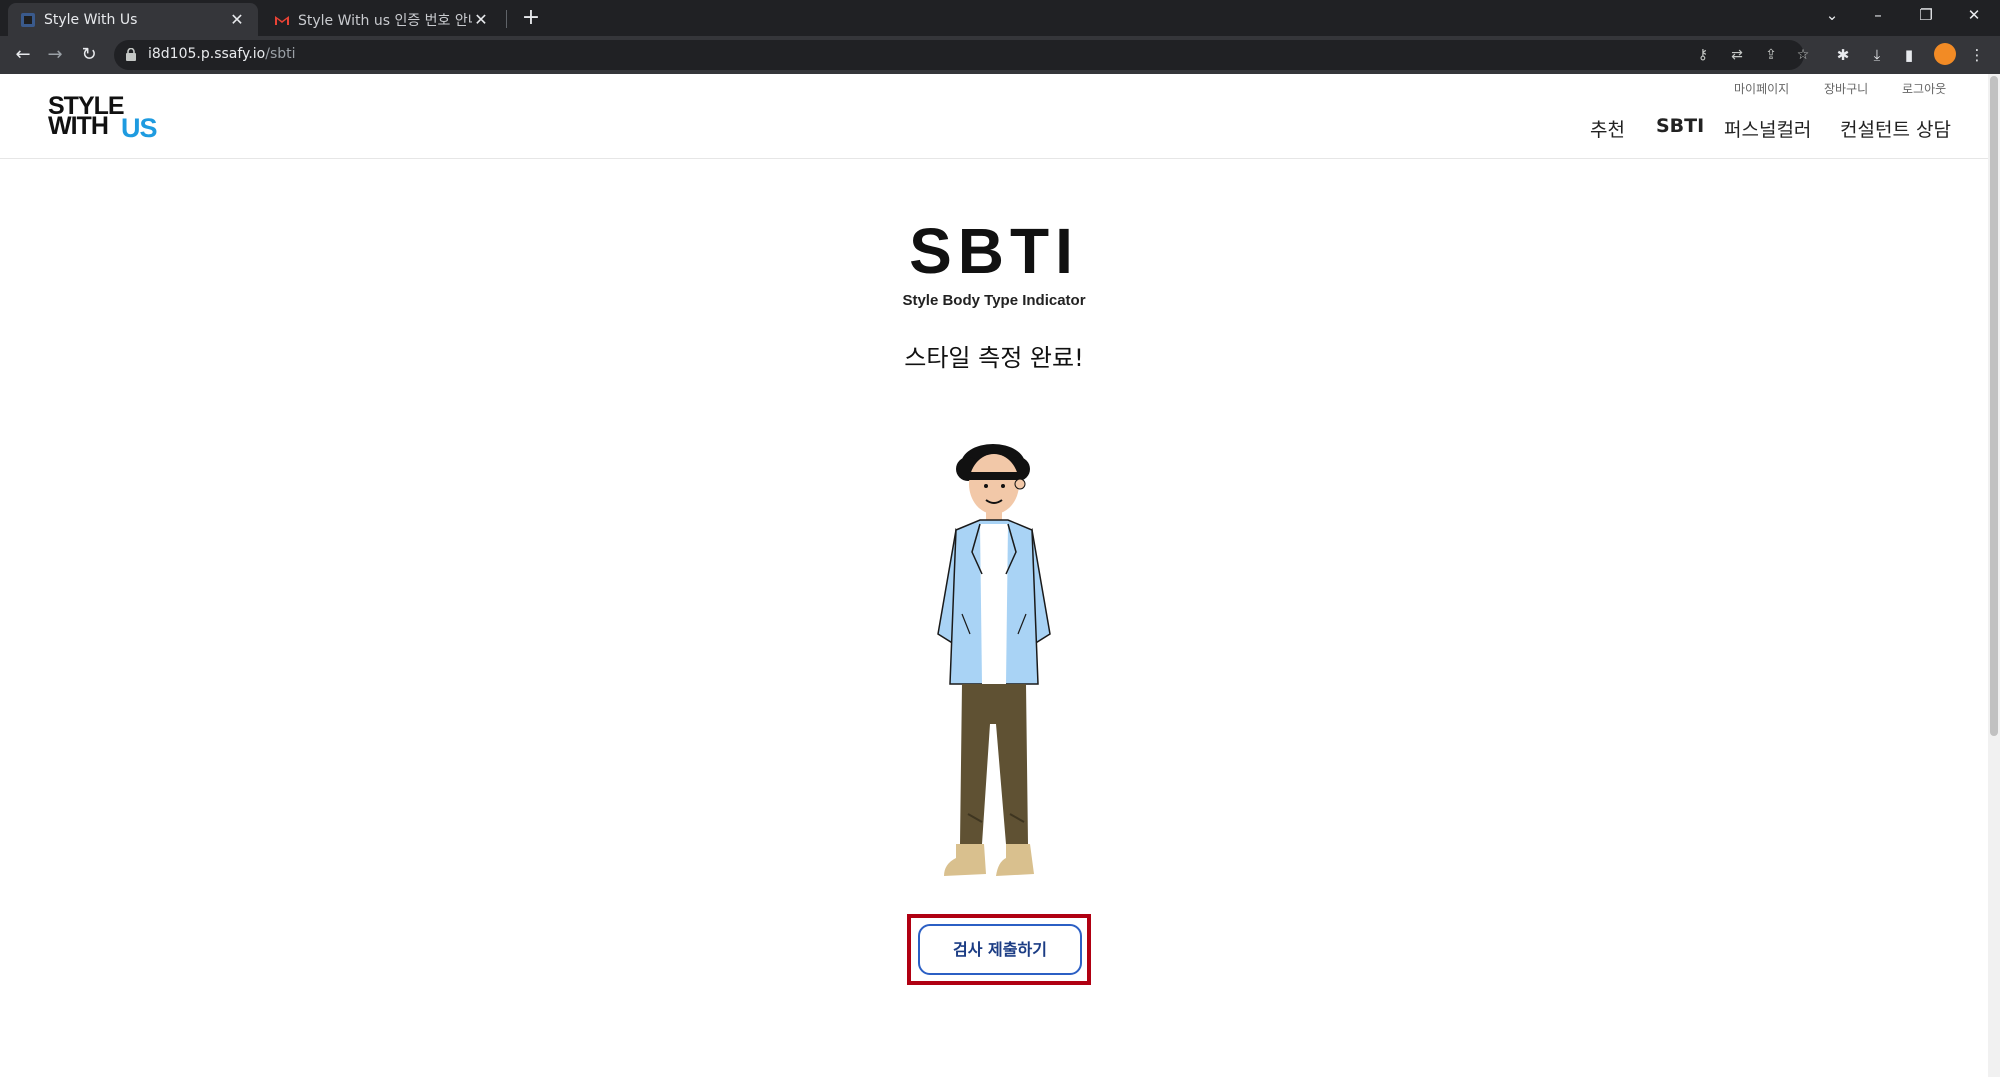  What do you see at coordinates (994, 251) in the screenshot?
I see `page-title: SBTI` at bounding box center [994, 251].